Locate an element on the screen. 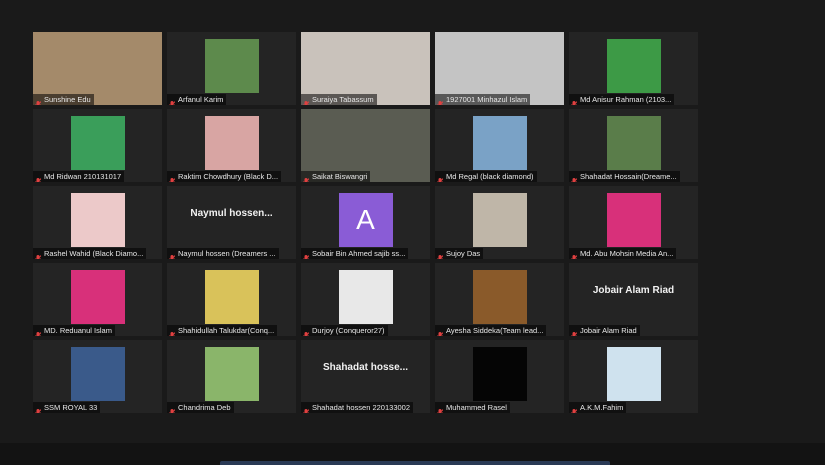 The image size is (825, 465). name-label: Md Regal (black diamond) is located at coordinates (486, 176).